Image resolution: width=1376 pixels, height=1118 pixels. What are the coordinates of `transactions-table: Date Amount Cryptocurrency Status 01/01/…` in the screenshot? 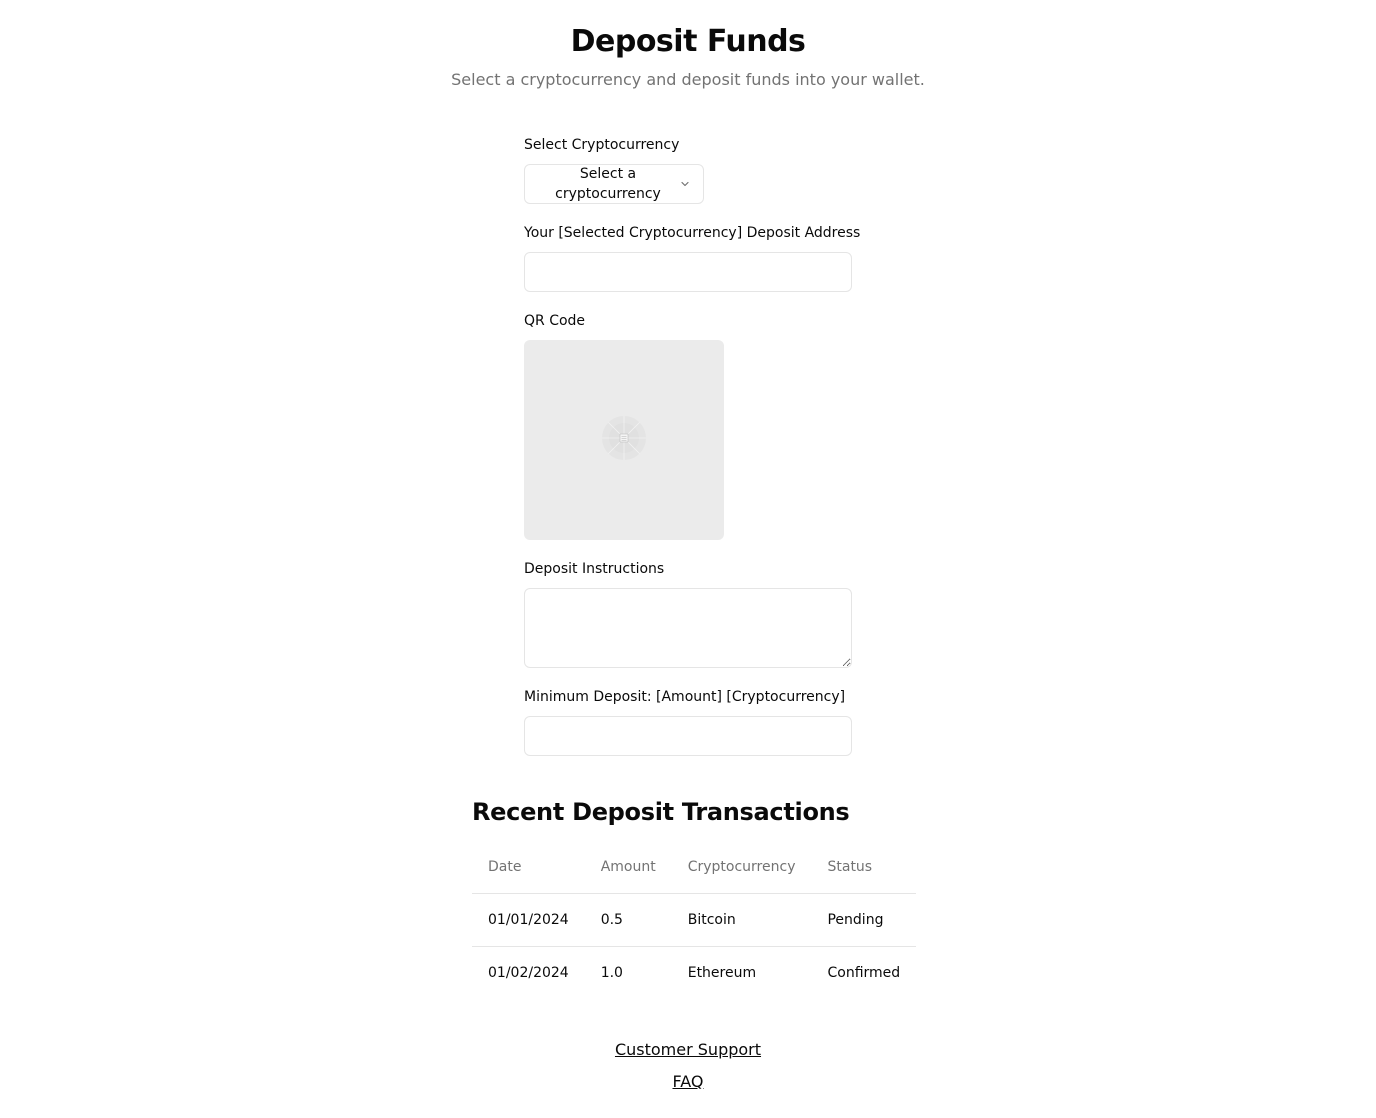 It's located at (694, 920).